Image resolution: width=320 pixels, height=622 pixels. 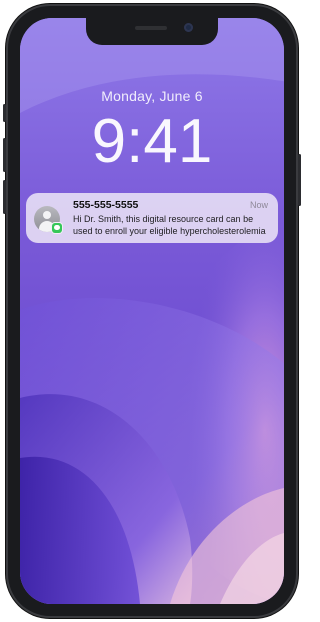 I want to click on power-button, so click(x=299, y=180).